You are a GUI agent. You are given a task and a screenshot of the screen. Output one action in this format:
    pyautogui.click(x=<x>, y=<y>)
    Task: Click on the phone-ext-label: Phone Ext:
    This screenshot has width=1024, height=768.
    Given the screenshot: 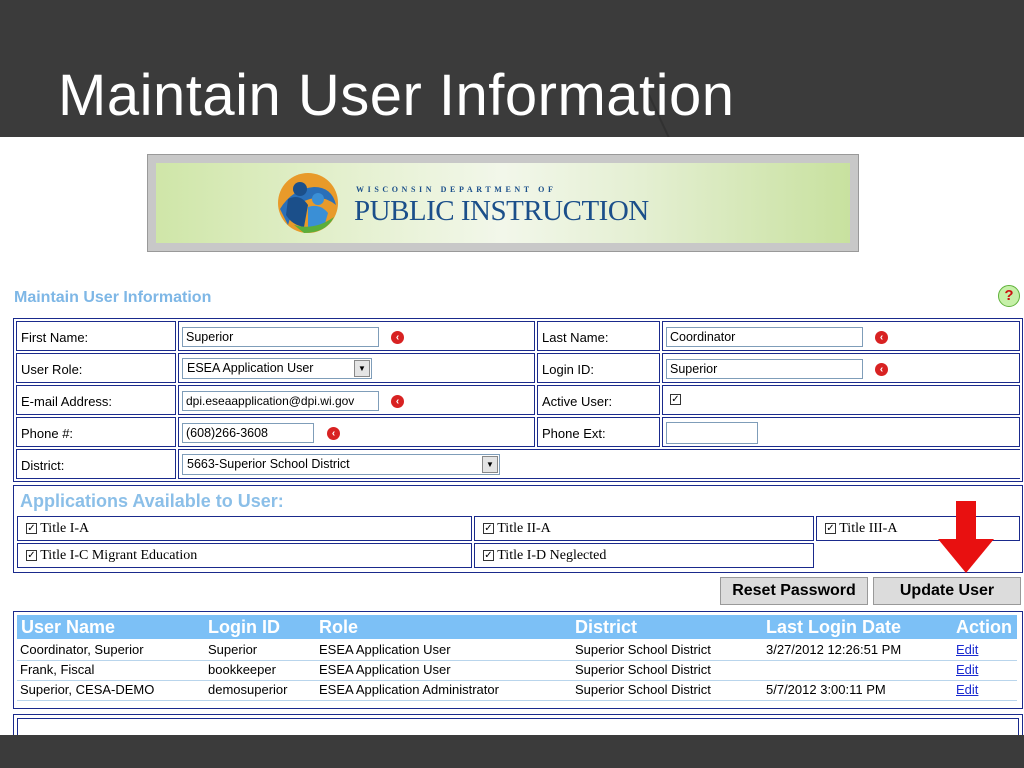 What is the action you would take?
    pyautogui.click(x=598, y=432)
    